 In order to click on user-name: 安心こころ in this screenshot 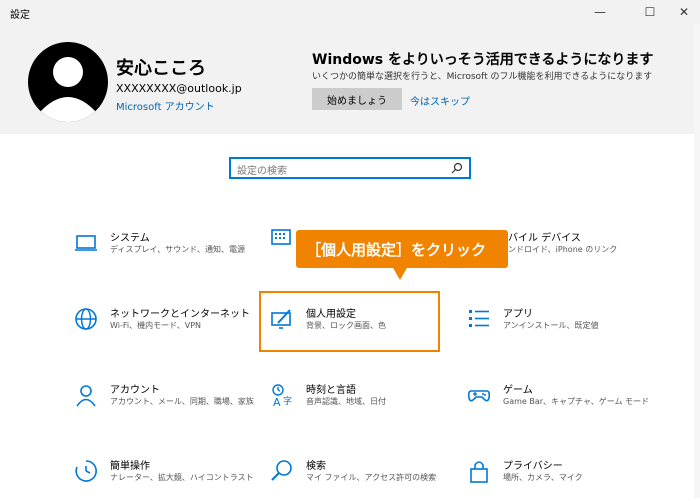, I will do `click(161, 68)`.